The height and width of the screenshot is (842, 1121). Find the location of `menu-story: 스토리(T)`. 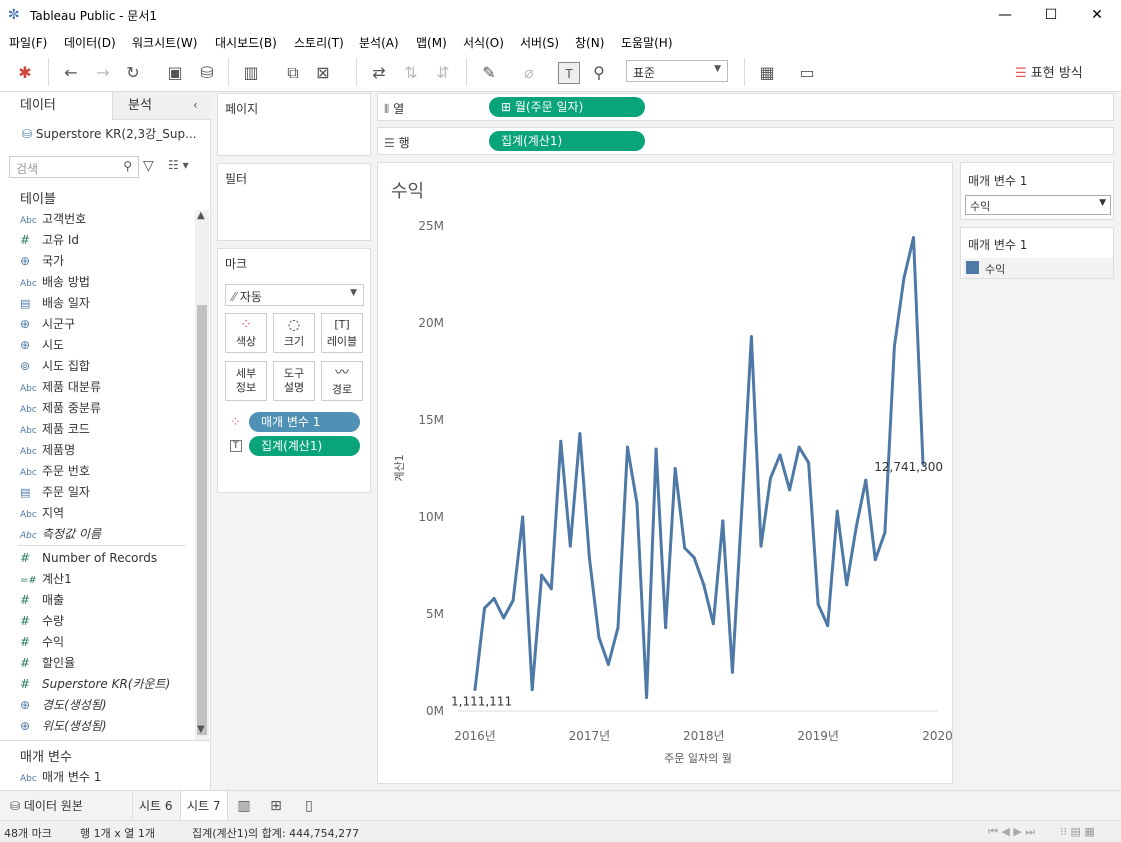

menu-story: 스토리(T) is located at coordinates (319, 42).